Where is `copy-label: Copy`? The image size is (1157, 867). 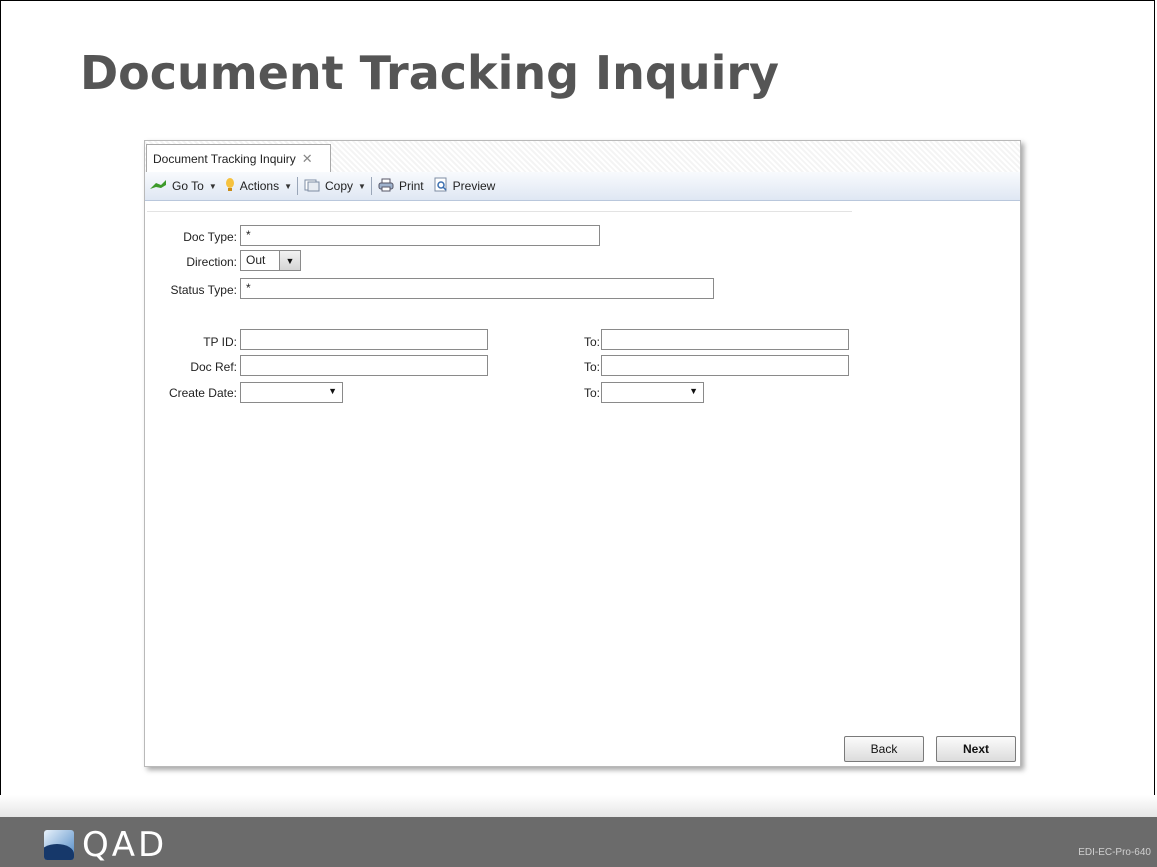
copy-label: Copy is located at coordinates (339, 186).